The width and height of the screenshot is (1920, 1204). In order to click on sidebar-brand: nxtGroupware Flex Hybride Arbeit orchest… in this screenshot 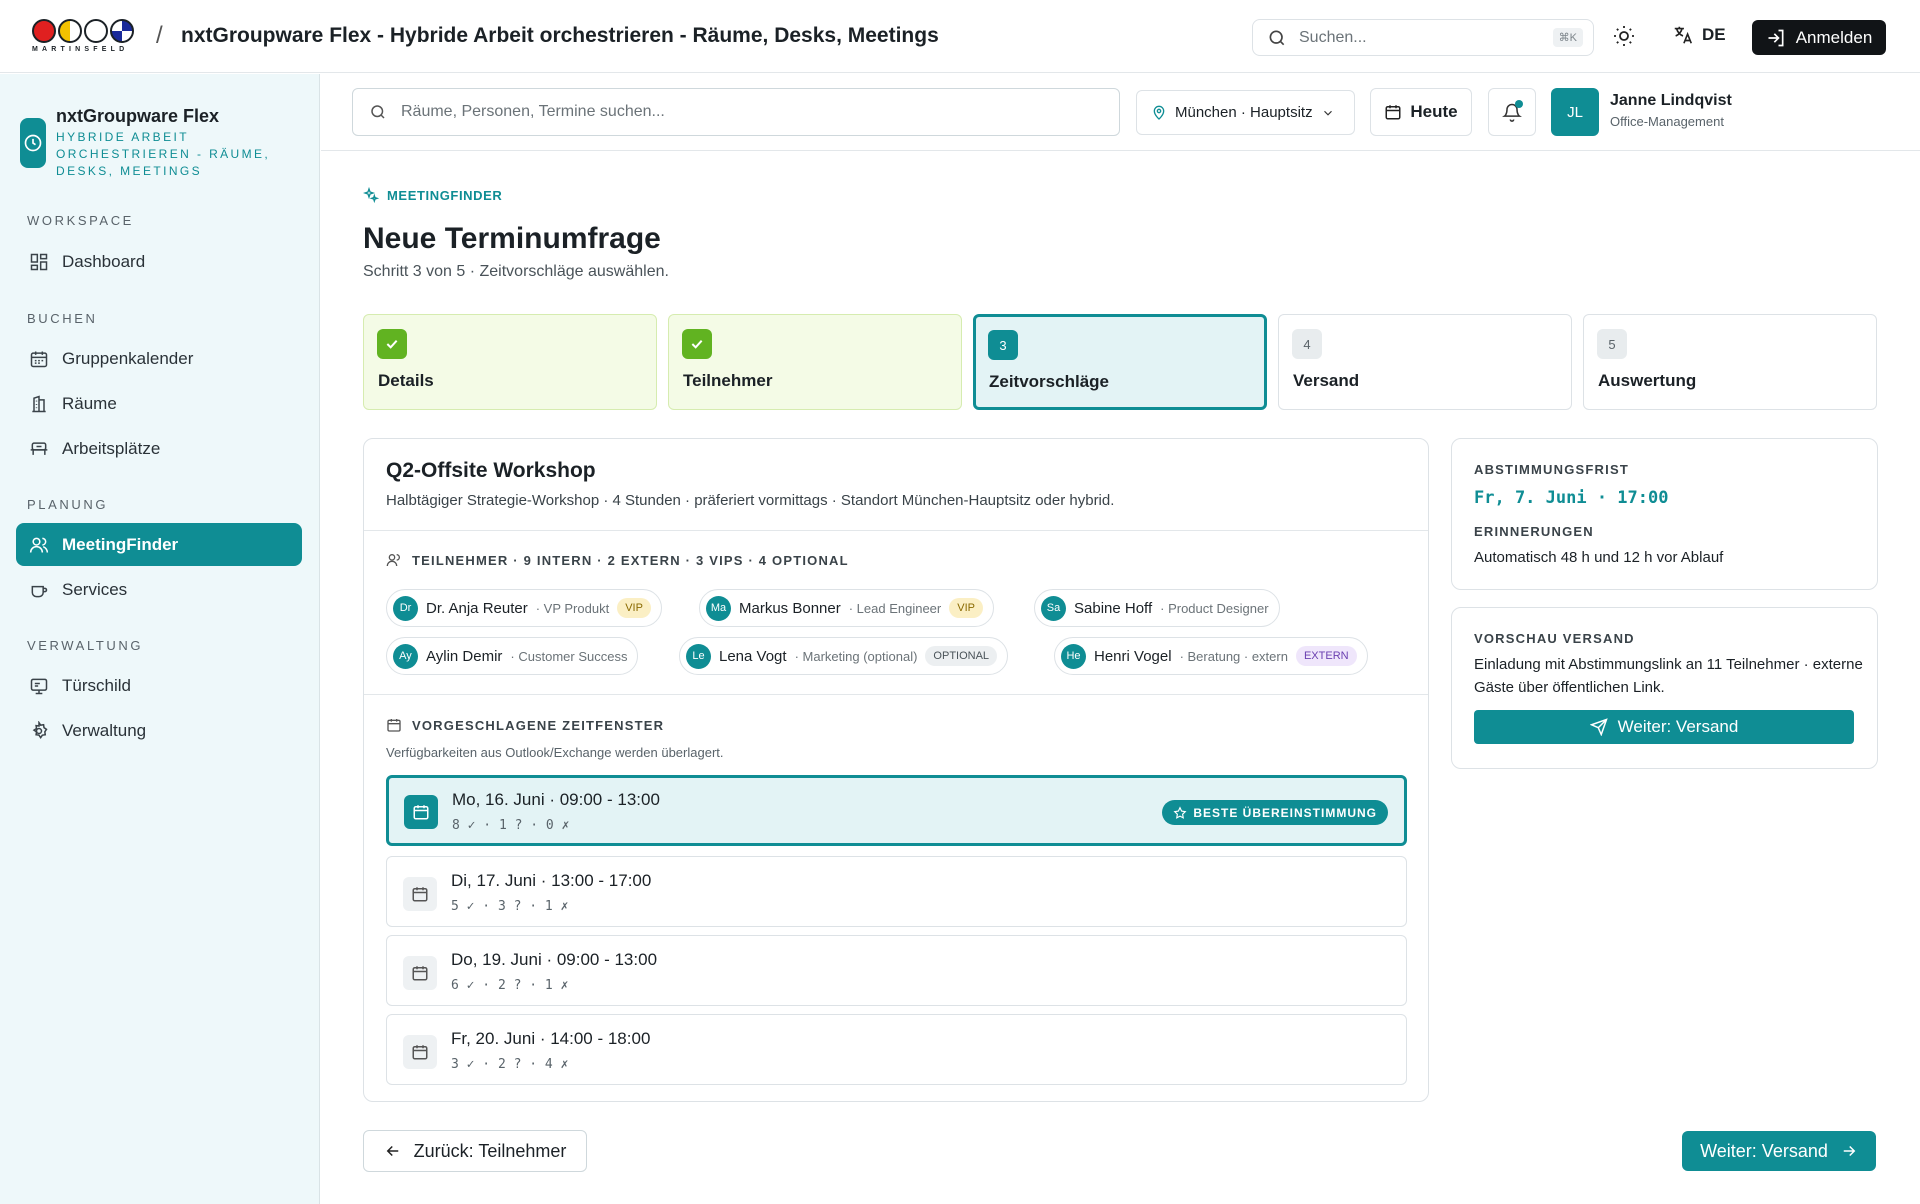, I will do `click(158, 143)`.